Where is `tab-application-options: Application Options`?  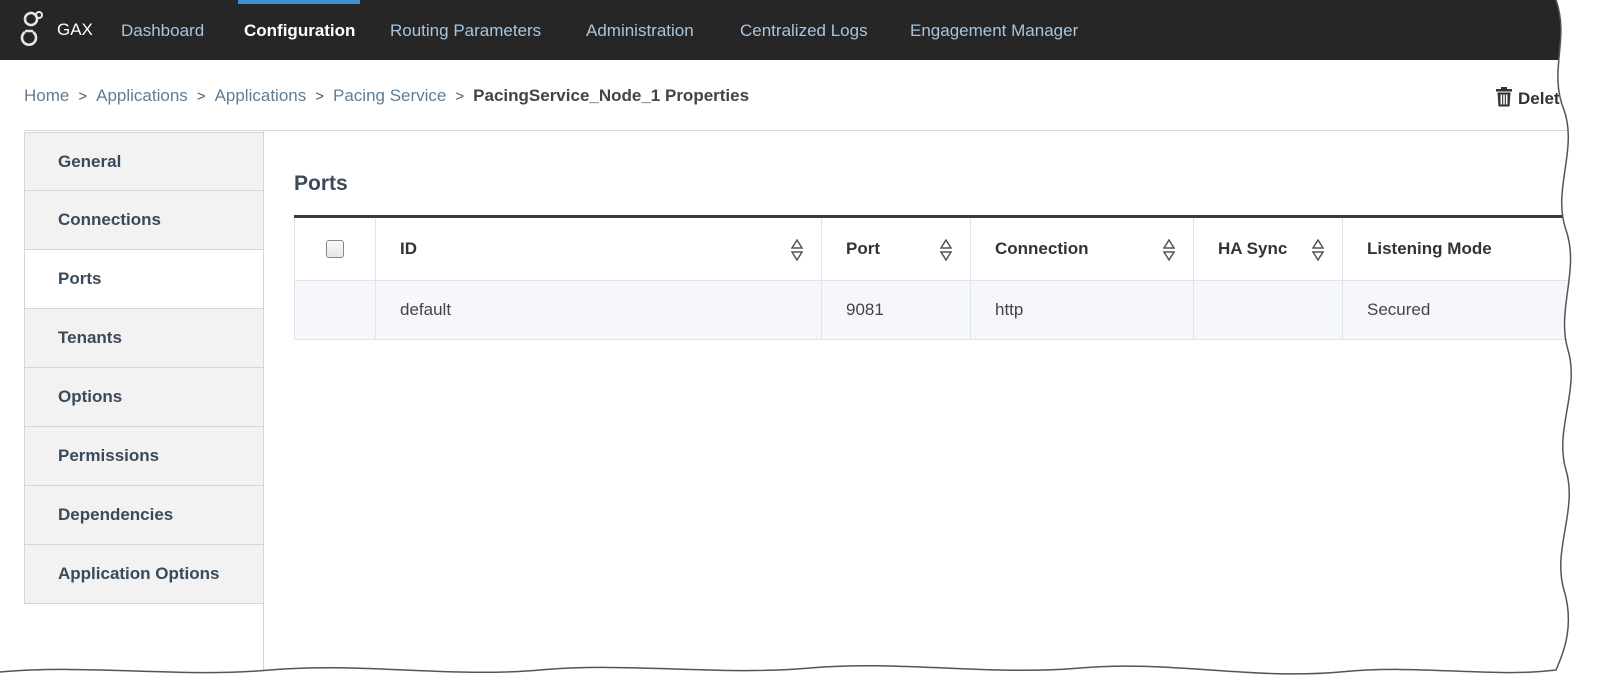 tab-application-options: Application Options is located at coordinates (144, 574).